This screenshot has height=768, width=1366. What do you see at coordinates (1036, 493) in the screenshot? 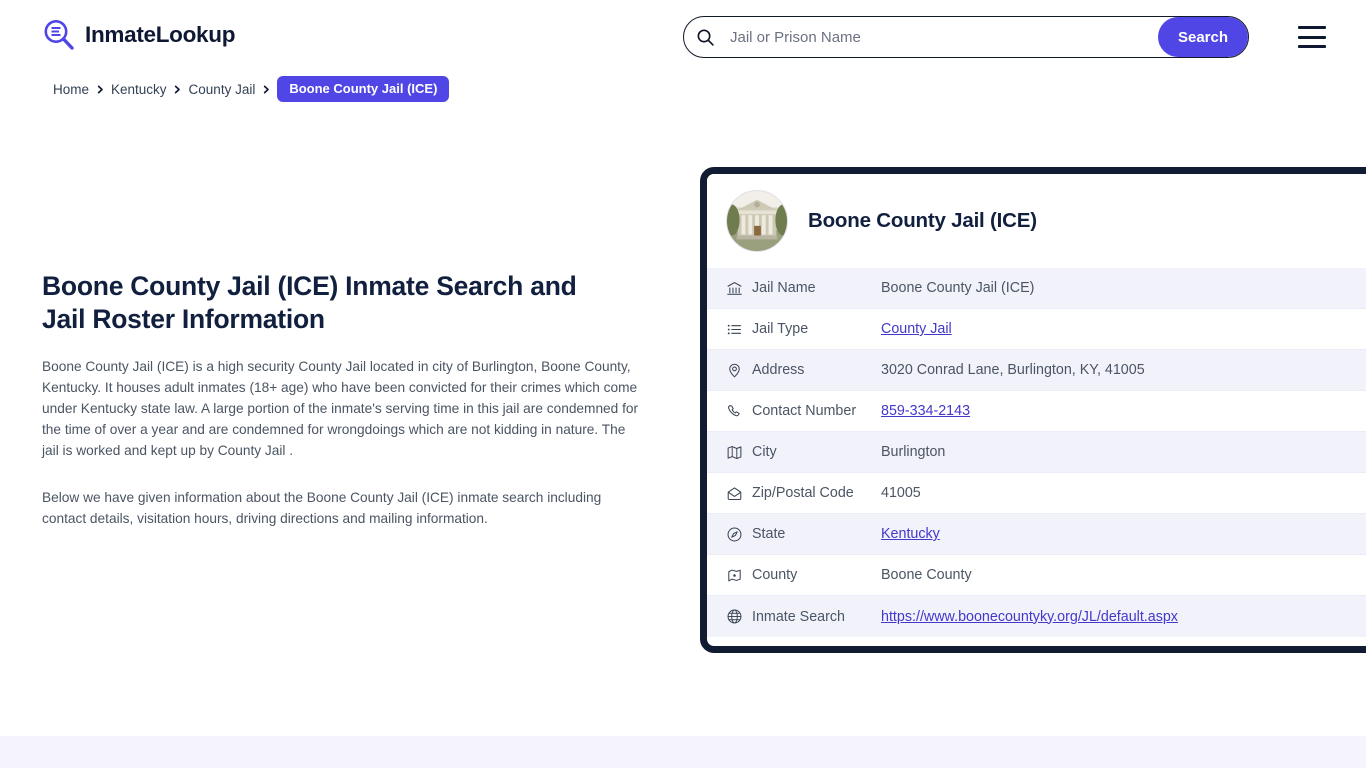
I see `table-row: Zip/Postal Code 41005` at bounding box center [1036, 493].